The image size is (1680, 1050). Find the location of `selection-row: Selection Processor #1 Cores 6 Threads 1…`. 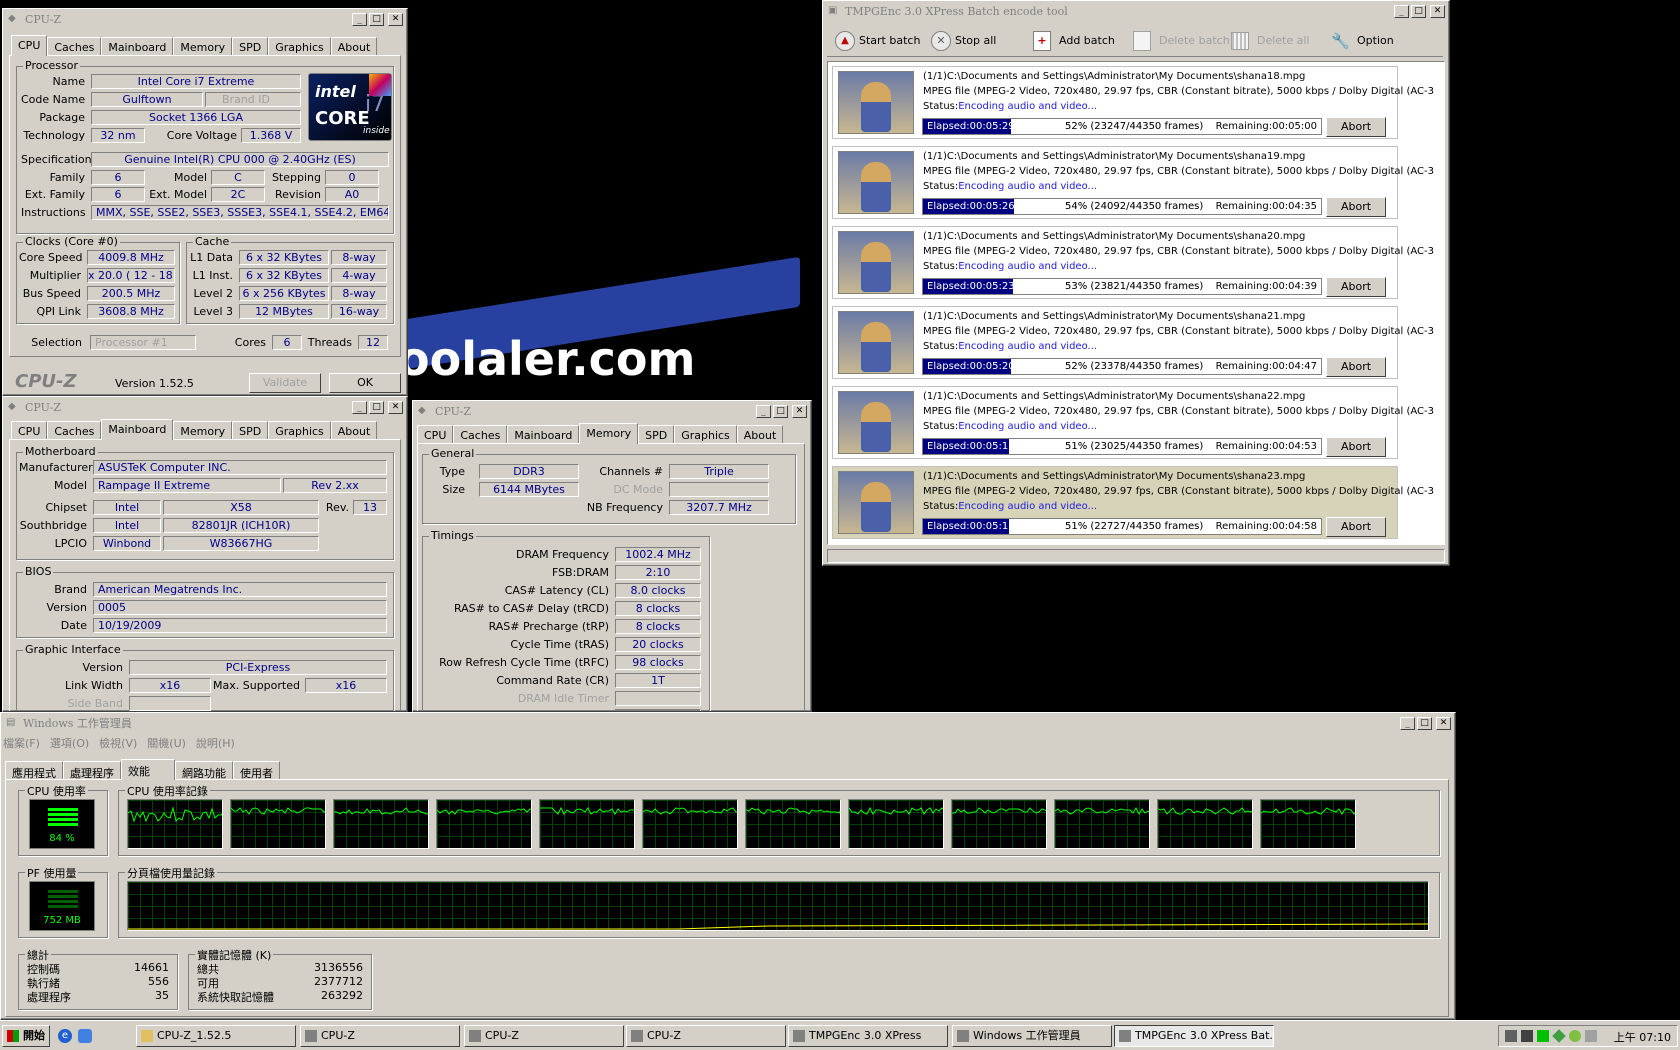

selection-row: Selection Processor #1 Cores 6 Threads 1… is located at coordinates (205, 342).